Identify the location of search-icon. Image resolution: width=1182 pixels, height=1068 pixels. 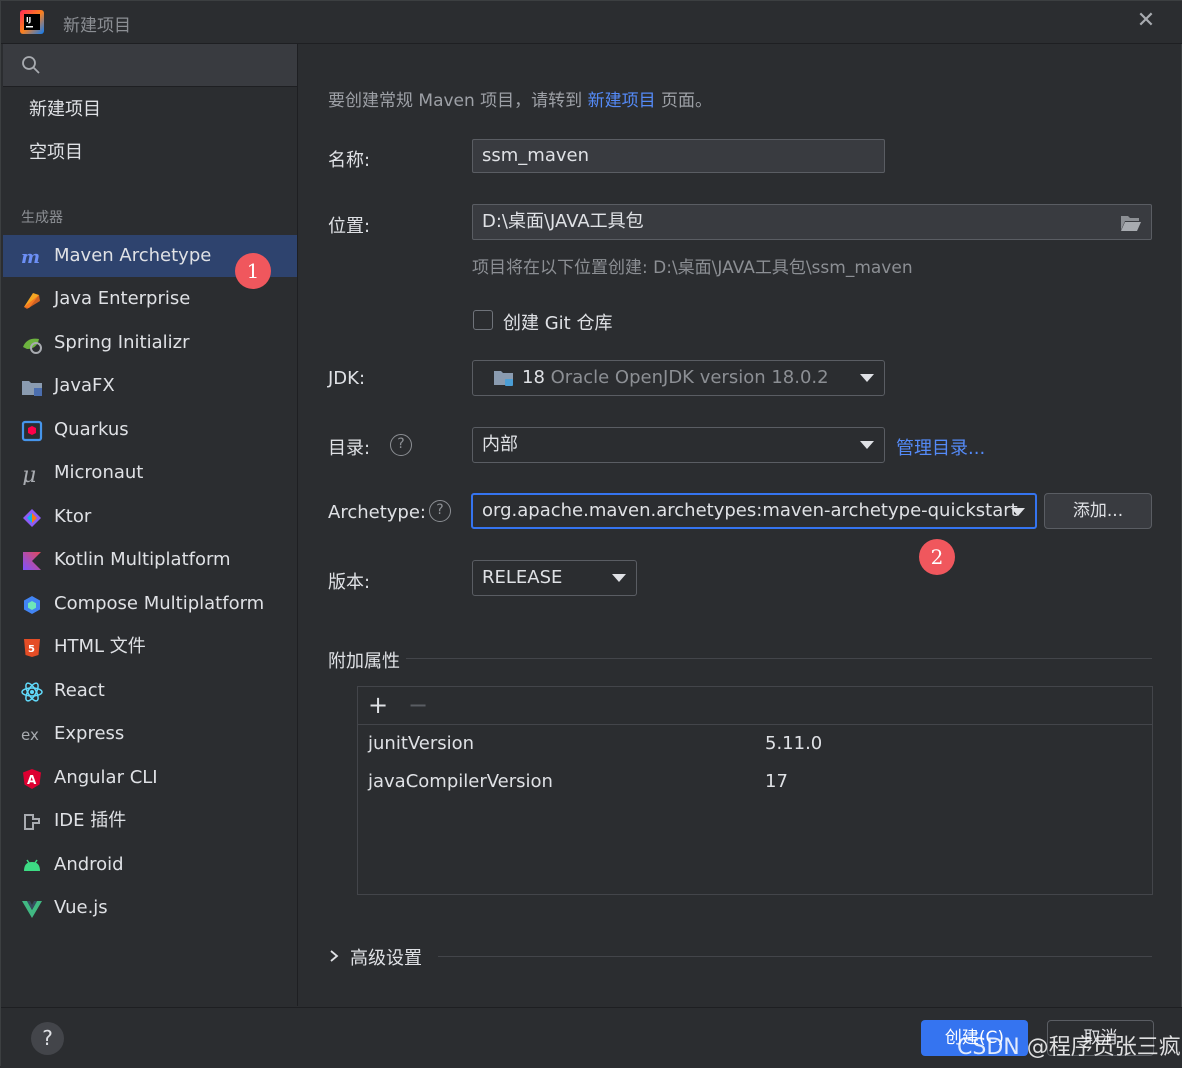
(31, 65).